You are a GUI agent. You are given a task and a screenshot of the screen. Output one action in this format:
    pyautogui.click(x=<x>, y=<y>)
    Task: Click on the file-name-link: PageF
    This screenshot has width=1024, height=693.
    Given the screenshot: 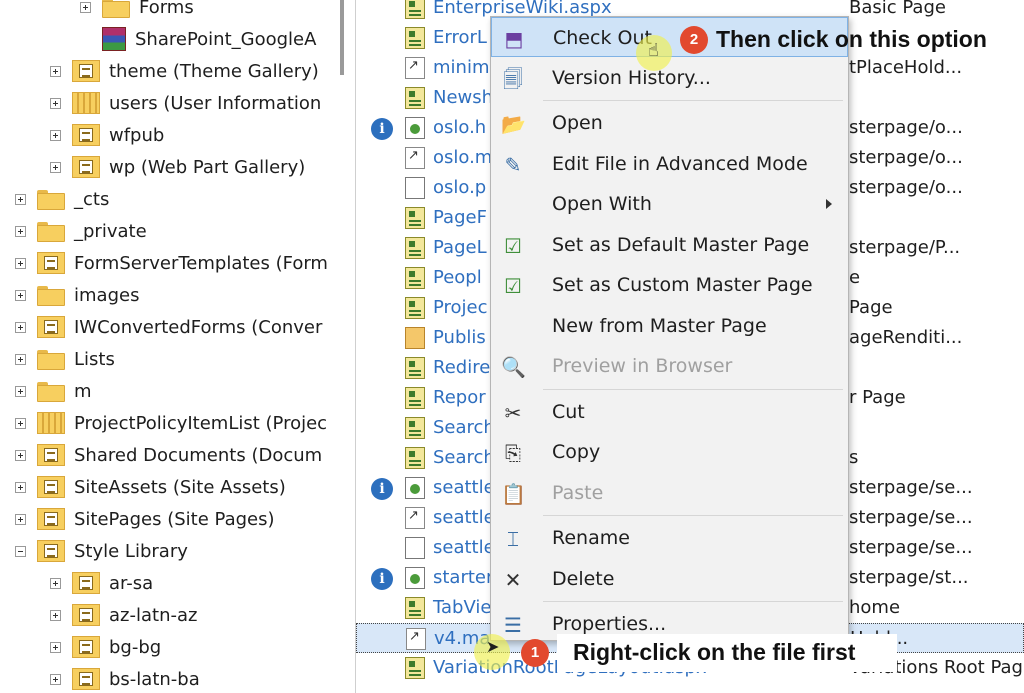 What is the action you would take?
    pyautogui.click(x=460, y=218)
    